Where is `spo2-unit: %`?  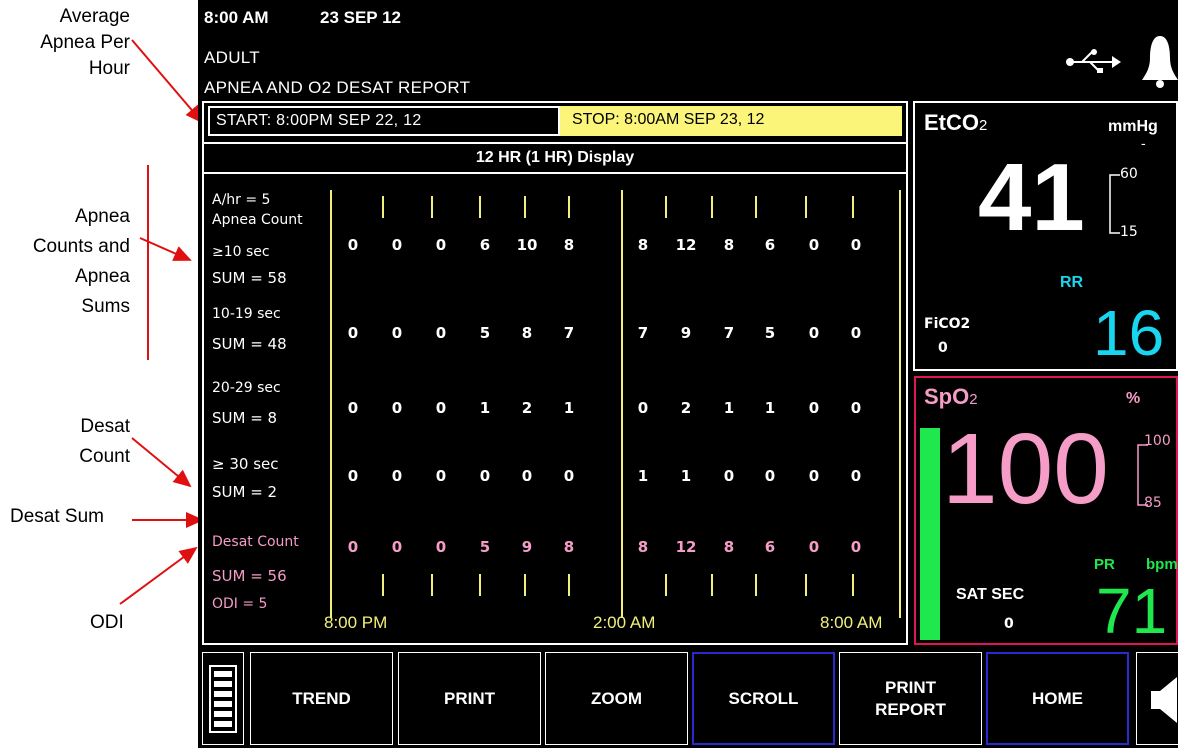
spo2-unit: % is located at coordinates (1133, 398).